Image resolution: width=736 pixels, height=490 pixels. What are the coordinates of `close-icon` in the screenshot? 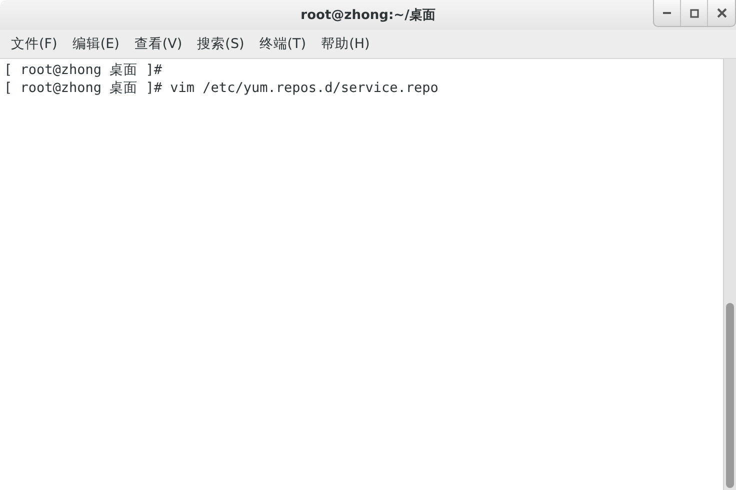 It's located at (721, 13).